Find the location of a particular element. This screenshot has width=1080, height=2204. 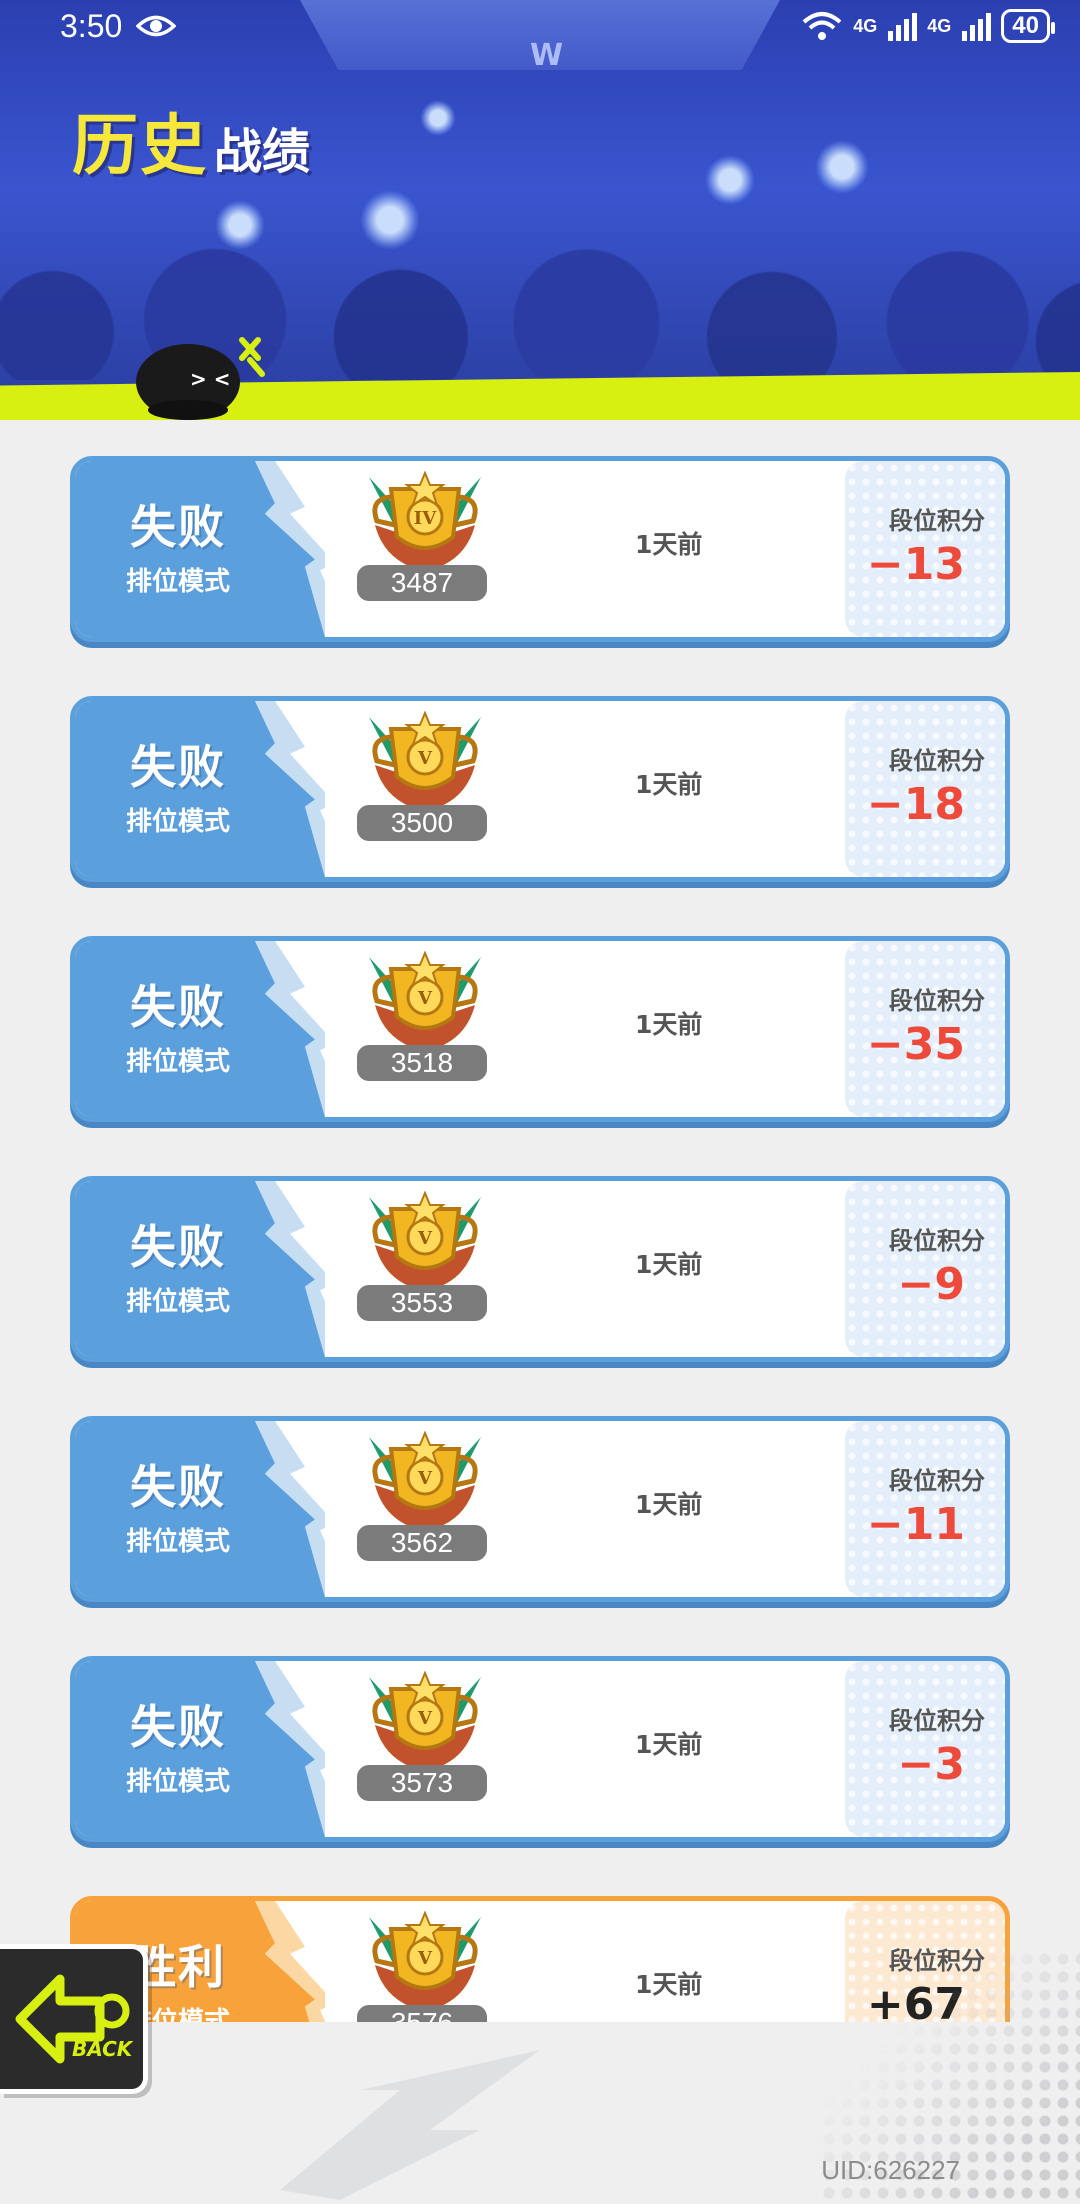

score-change: −3 is located at coordinates (931, 1764).